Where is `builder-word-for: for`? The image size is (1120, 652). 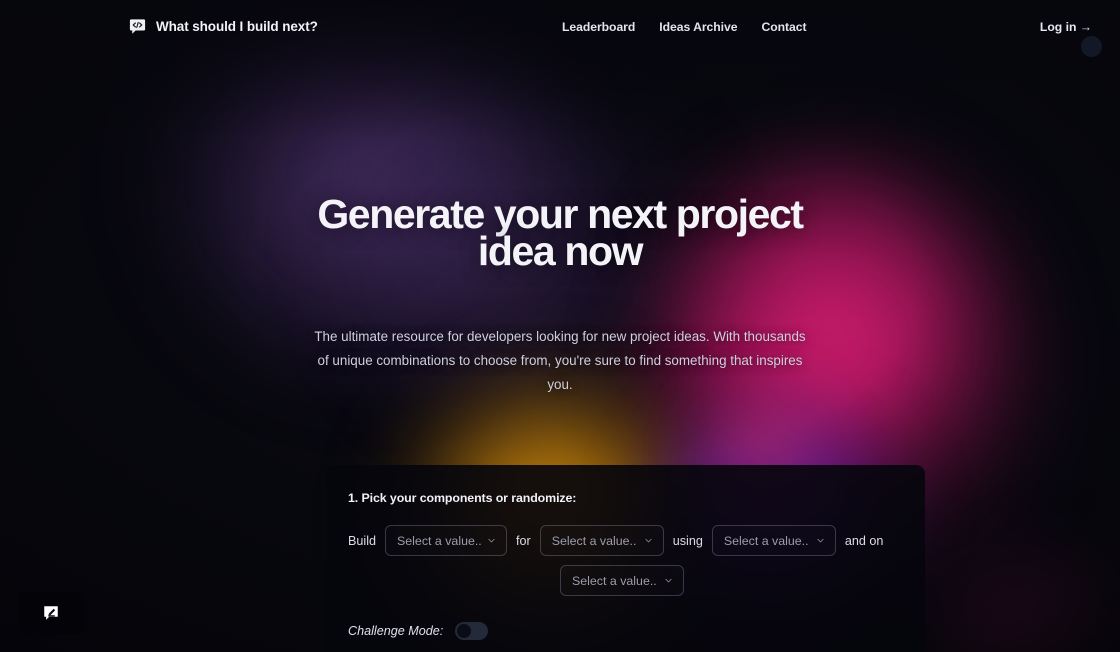
builder-word-for: for is located at coordinates (523, 540).